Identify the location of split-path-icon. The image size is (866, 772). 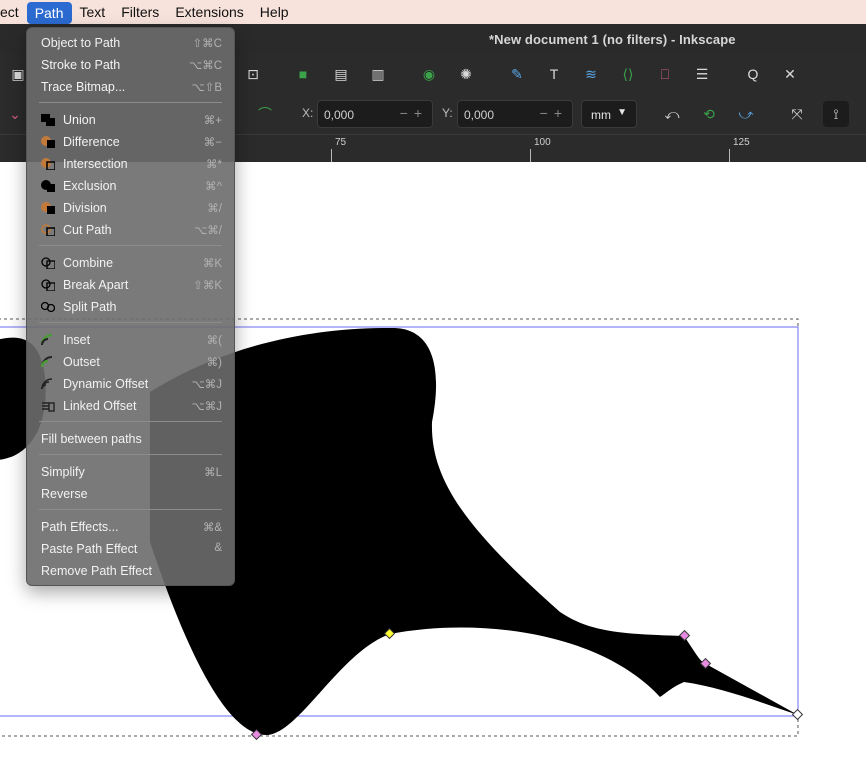
(48, 307).